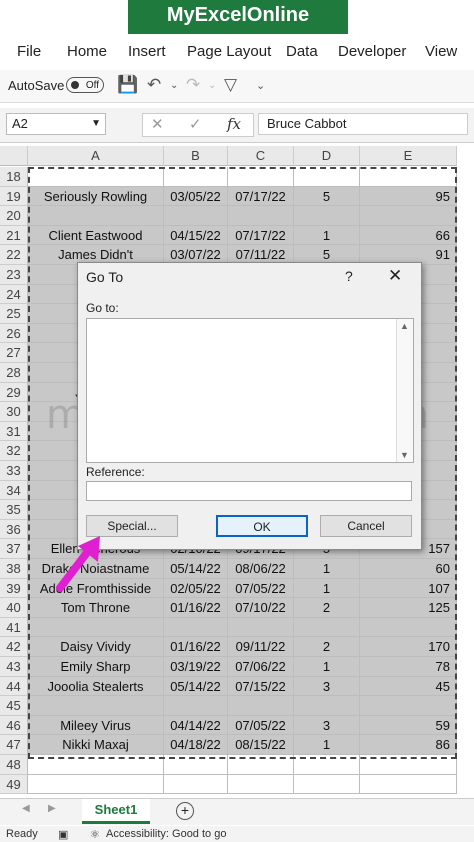  I want to click on menu-file: File, so click(29, 51).